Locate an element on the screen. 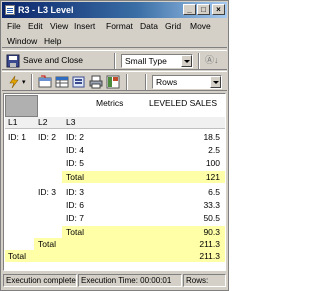 This screenshot has width=320, height=291. row-total-value: 211.3 is located at coordinates (209, 244).